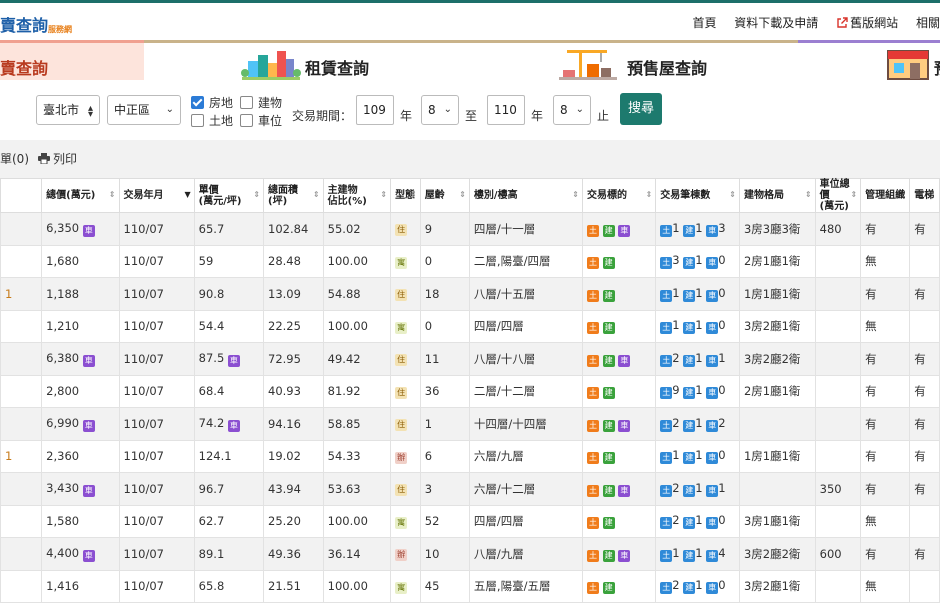 Image resolution: width=940 pixels, height=603 pixels. Describe the element at coordinates (712, 523) in the screenshot. I see `parking-count-badge: 車` at that location.